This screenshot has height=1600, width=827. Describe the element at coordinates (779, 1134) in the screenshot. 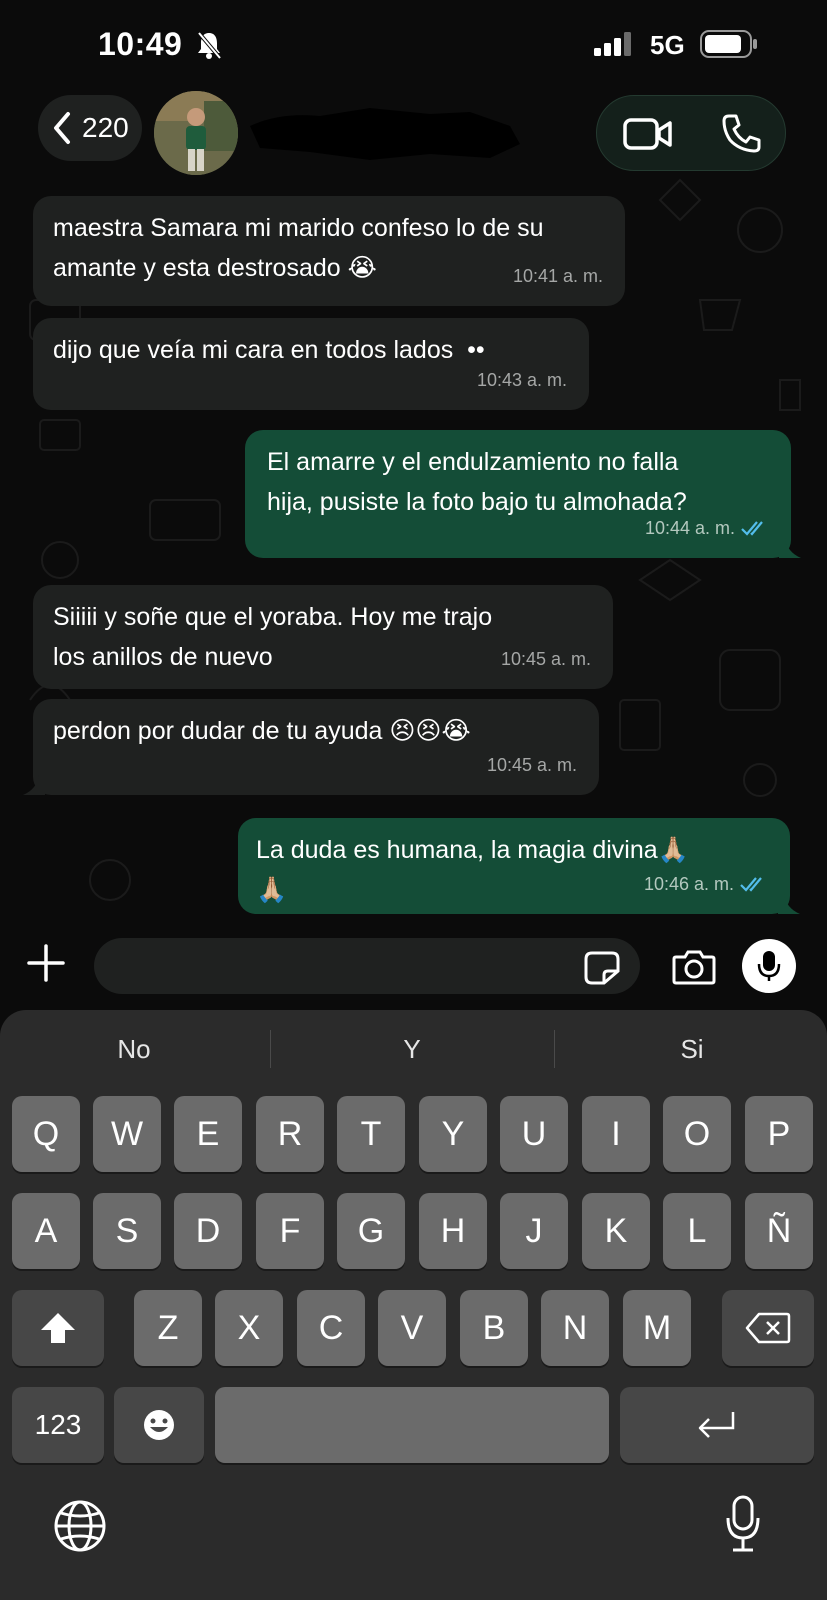

I see `key-p: P` at that location.